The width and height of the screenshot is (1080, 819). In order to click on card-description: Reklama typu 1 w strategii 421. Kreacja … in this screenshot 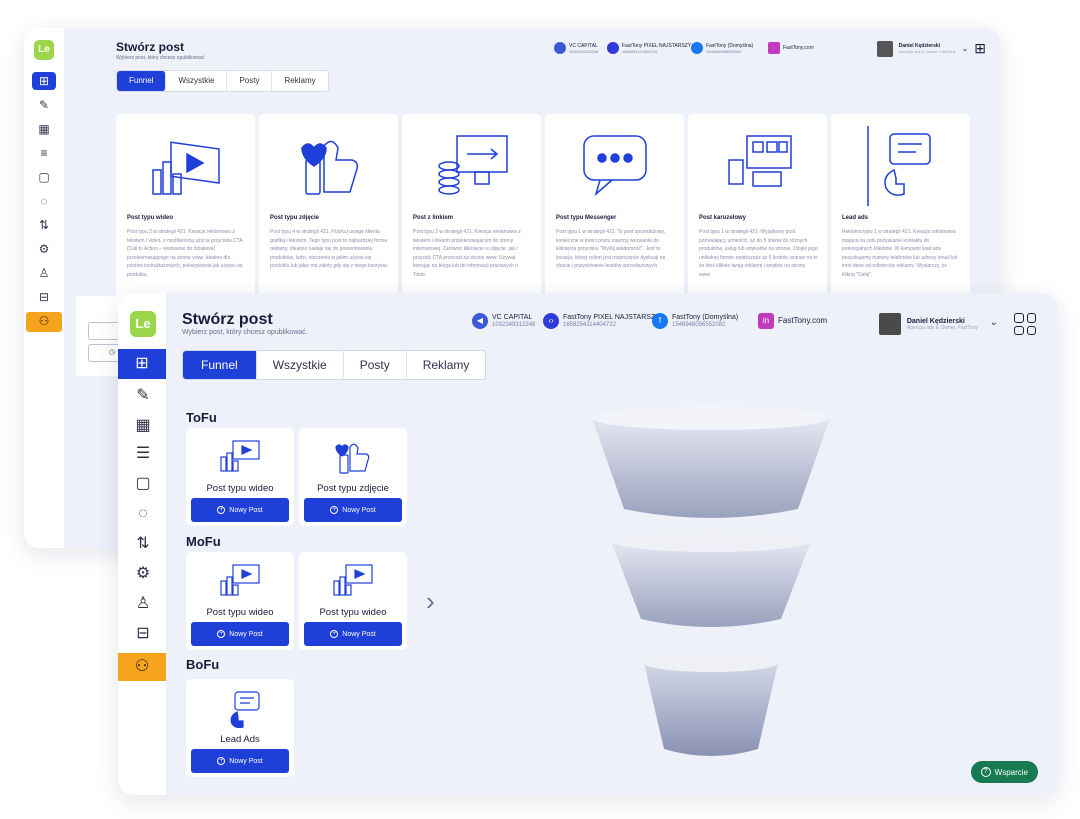, I will do `click(900, 253)`.